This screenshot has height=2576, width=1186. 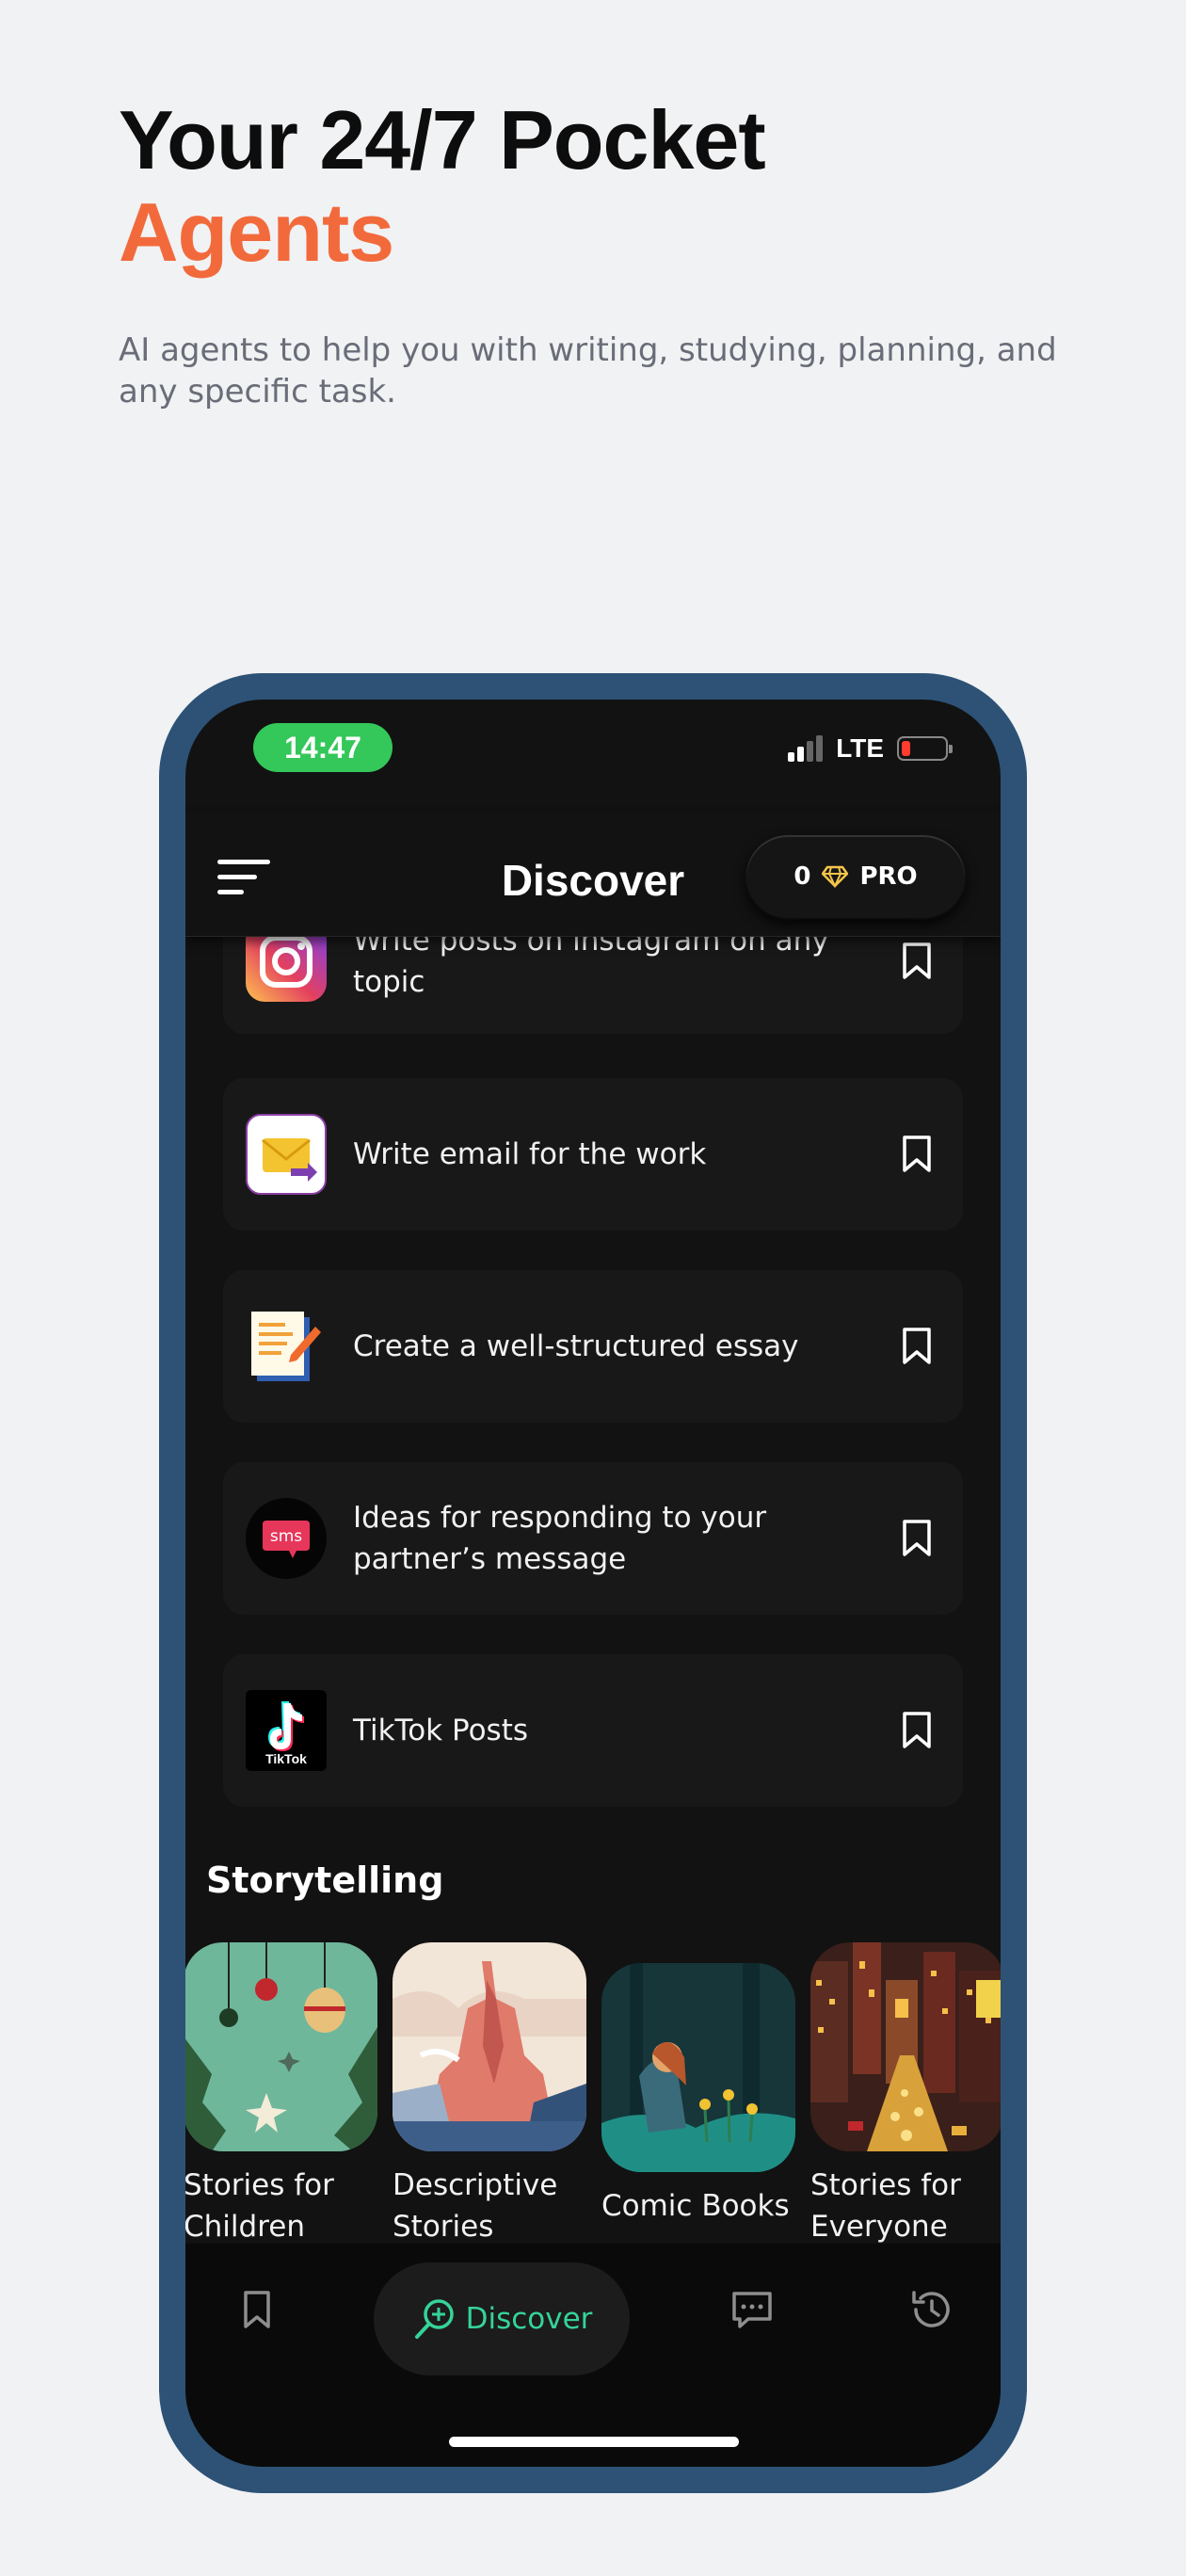 What do you see at coordinates (475, 2206) in the screenshot?
I see `story-label: Descriptive Stories` at bounding box center [475, 2206].